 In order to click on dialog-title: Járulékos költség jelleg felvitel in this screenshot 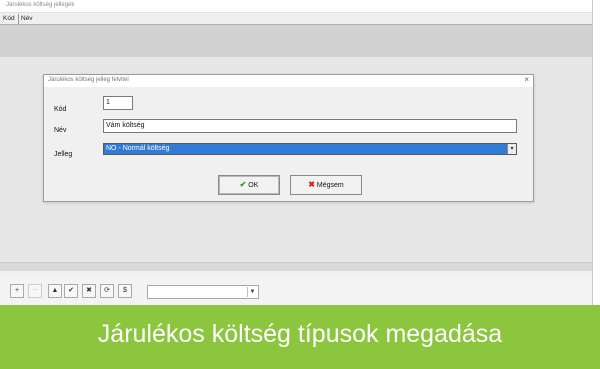, I will do `click(88, 80)`.